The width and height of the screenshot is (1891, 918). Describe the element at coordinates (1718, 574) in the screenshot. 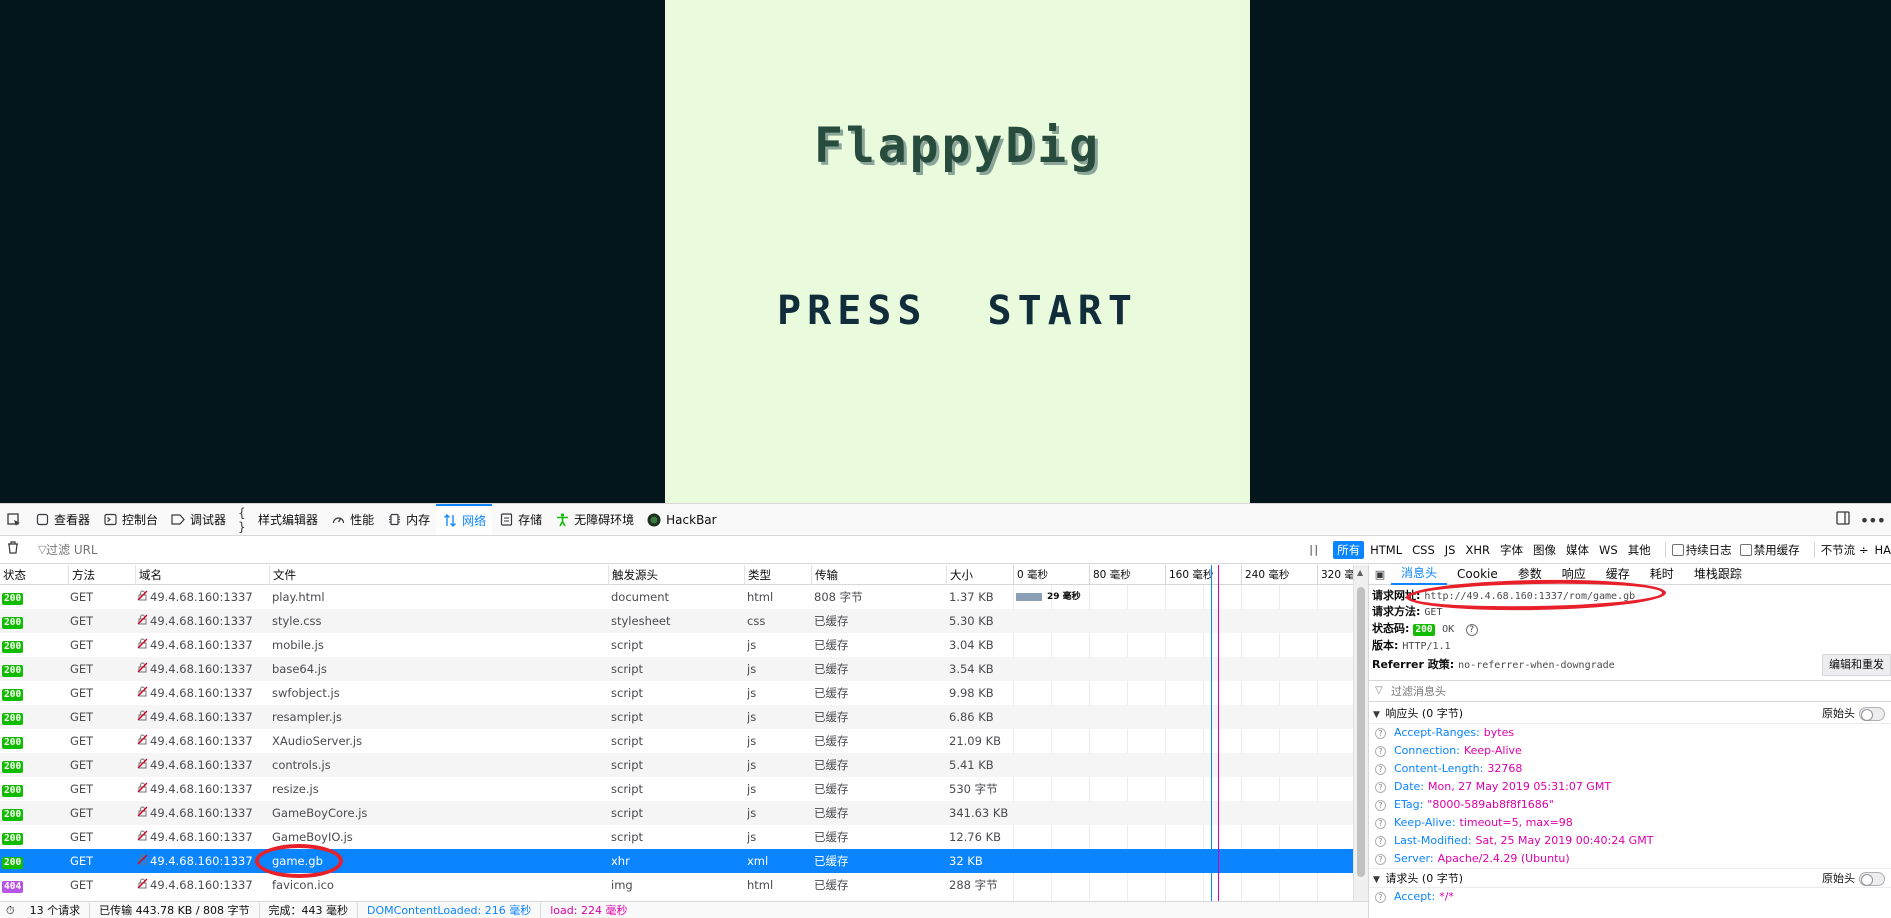

I see `details-tab: 堆栈跟踪` at that location.